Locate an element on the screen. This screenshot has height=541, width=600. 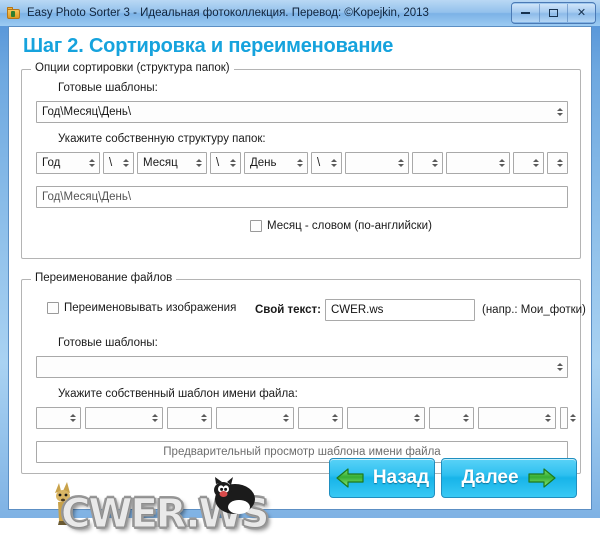
maximize-button is located at coordinates (554, 13).